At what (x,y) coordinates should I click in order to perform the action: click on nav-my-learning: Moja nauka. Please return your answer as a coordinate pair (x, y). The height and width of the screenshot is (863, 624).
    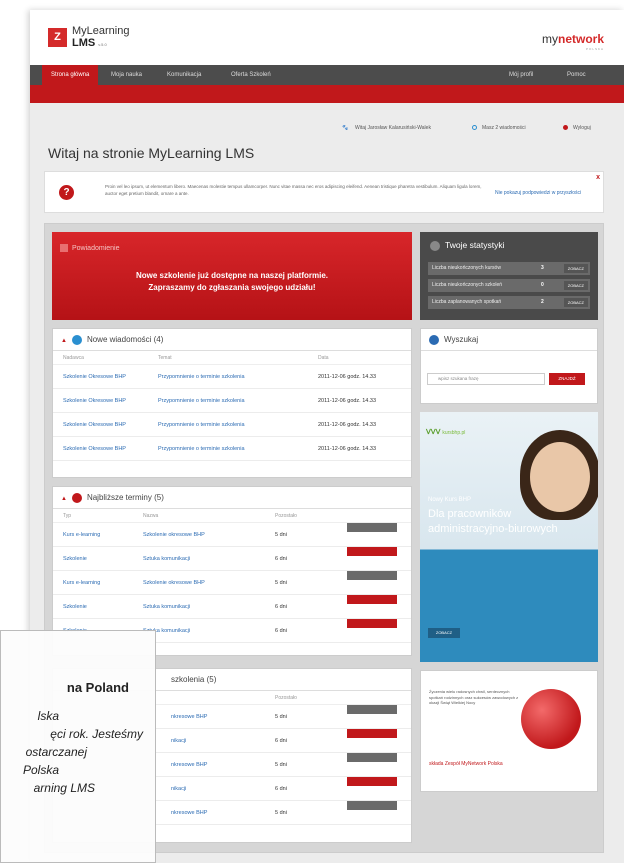
    Looking at the image, I should click on (126, 75).